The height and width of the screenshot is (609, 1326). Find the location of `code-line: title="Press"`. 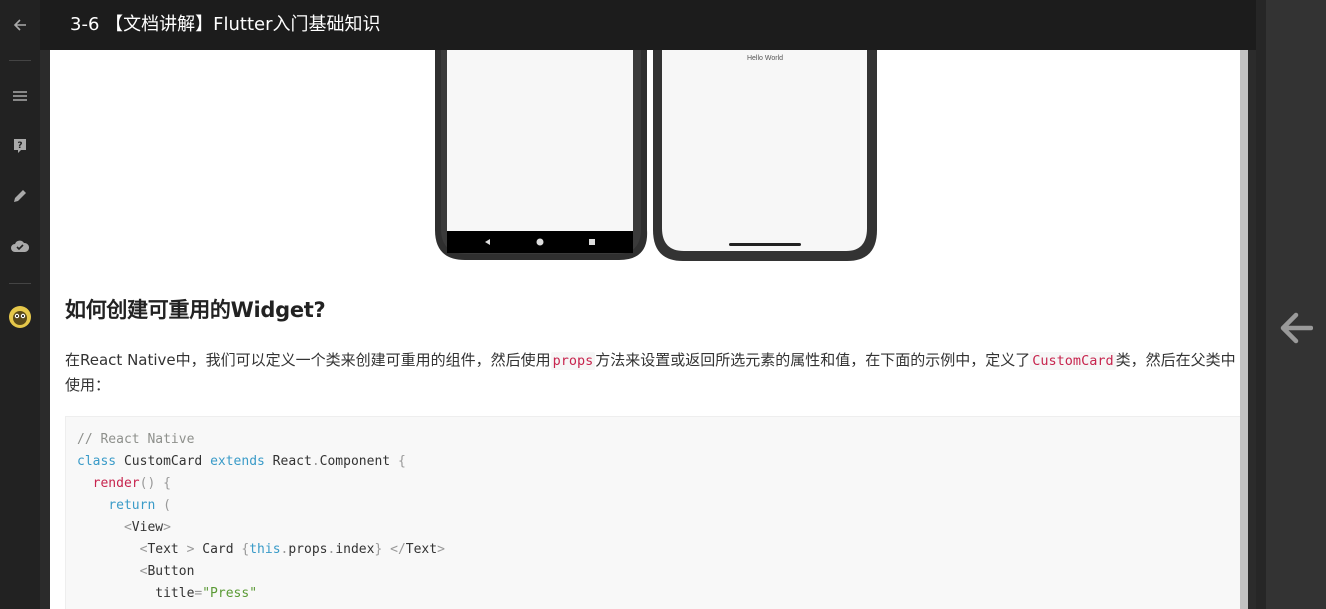

code-line: title="Press" is located at coordinates (167, 593).